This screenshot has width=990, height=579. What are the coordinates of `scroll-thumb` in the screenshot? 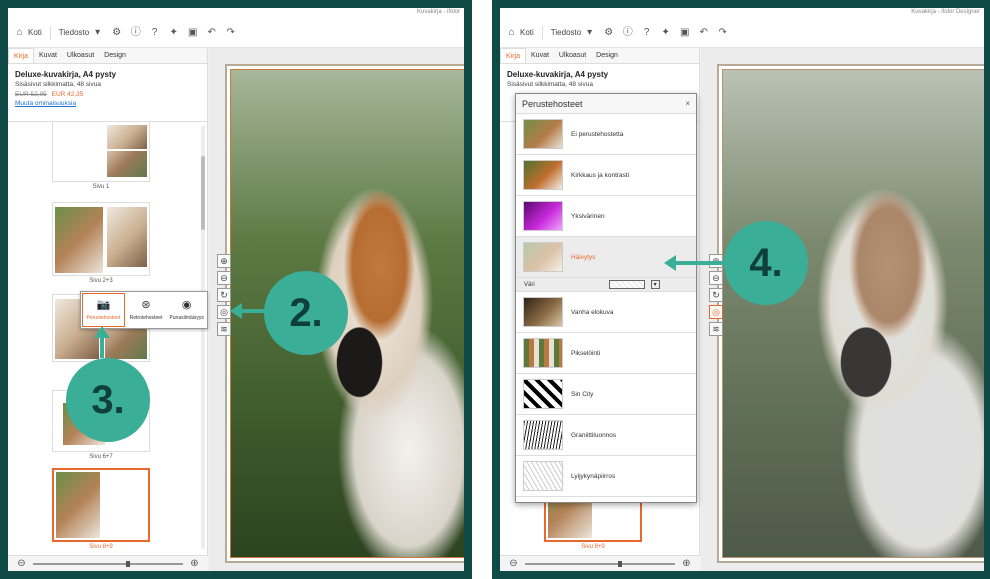 It's located at (203, 193).